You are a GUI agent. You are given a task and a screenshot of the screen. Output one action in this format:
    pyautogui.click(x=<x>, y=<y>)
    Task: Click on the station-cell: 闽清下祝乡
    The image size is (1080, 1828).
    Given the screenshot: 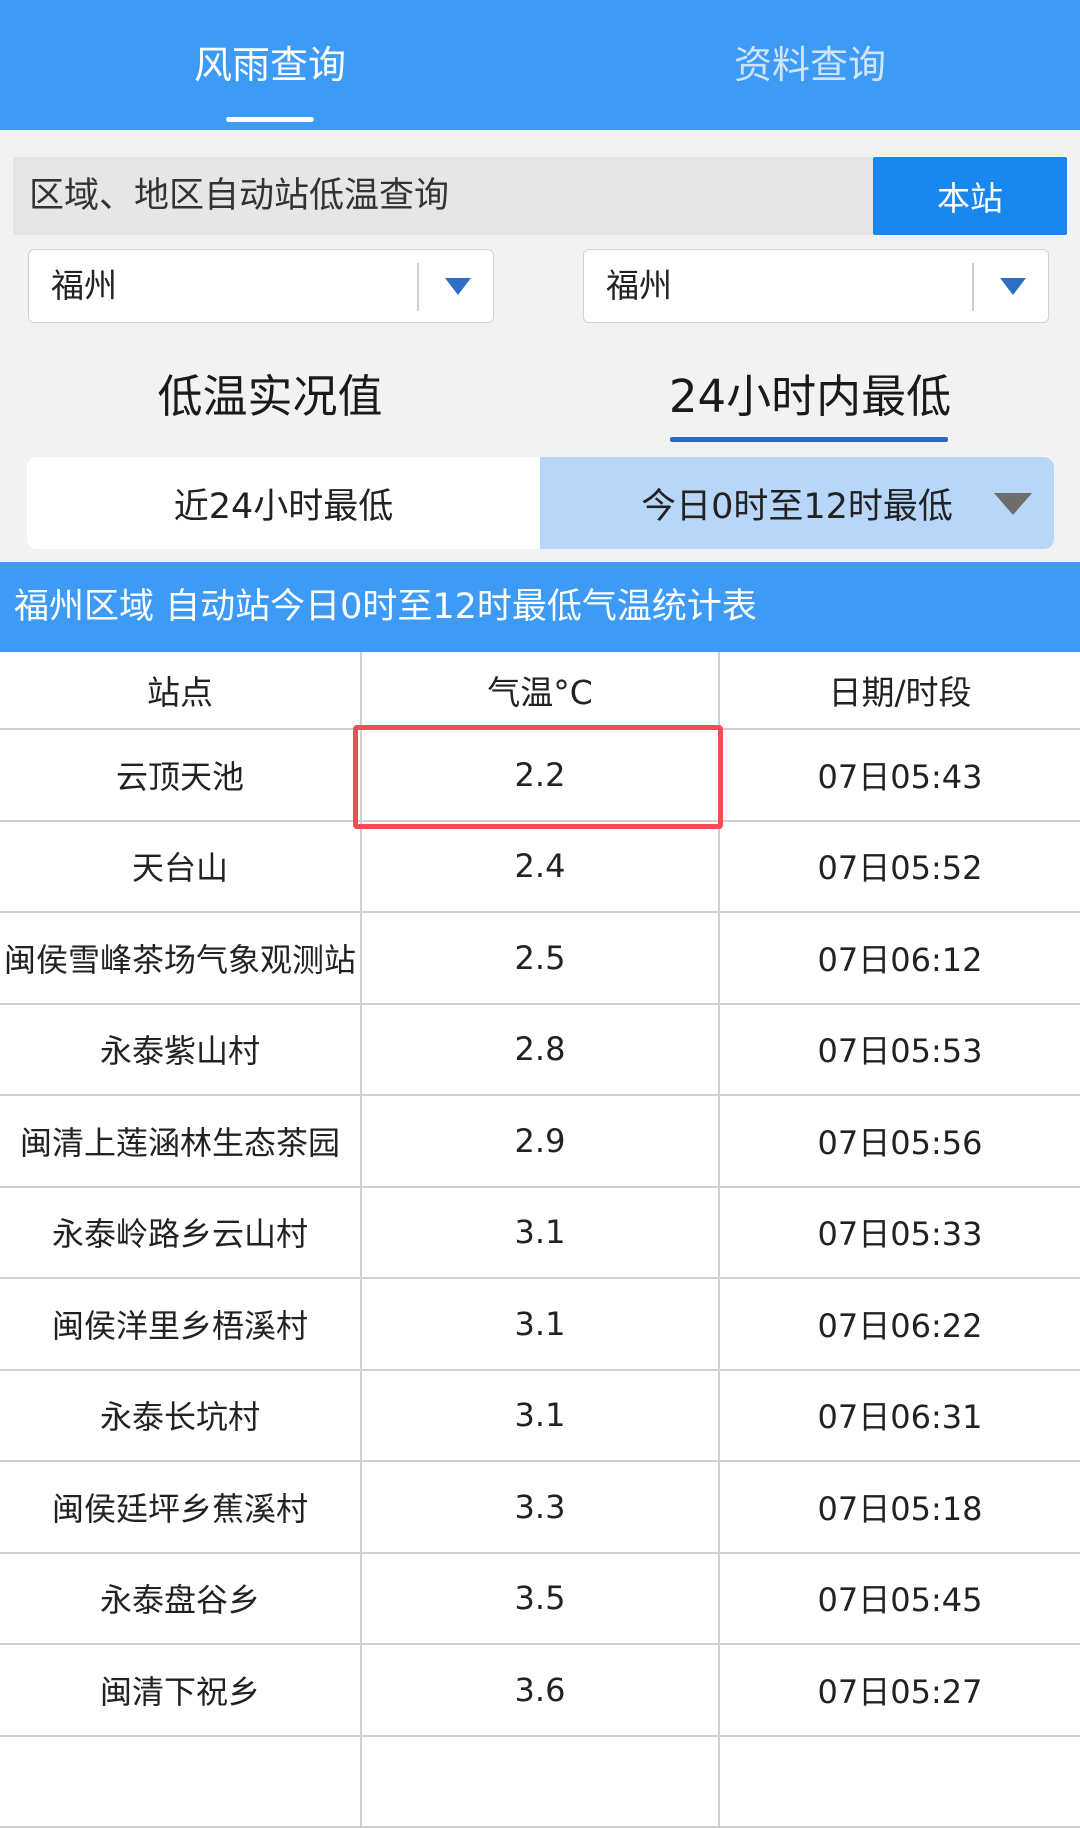 What is the action you would take?
    pyautogui.click(x=180, y=1690)
    